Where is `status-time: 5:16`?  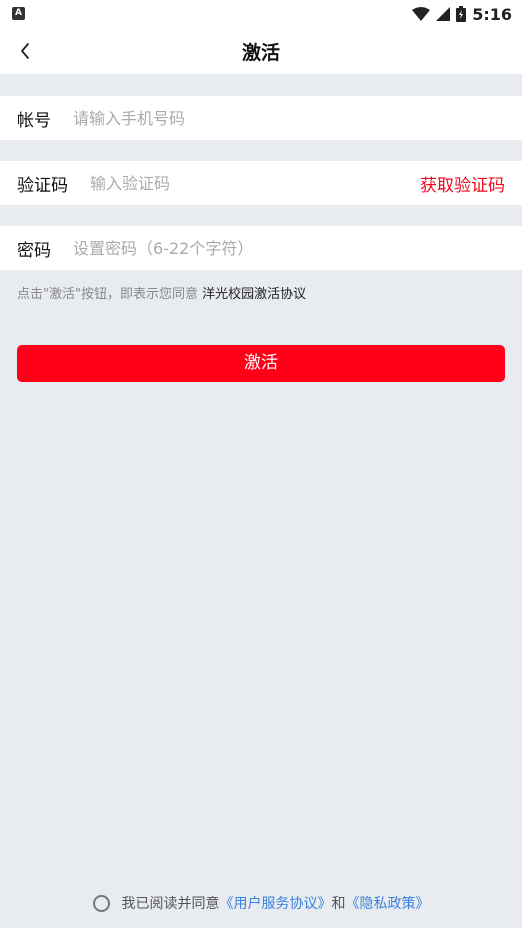 status-time: 5:16 is located at coordinates (492, 14).